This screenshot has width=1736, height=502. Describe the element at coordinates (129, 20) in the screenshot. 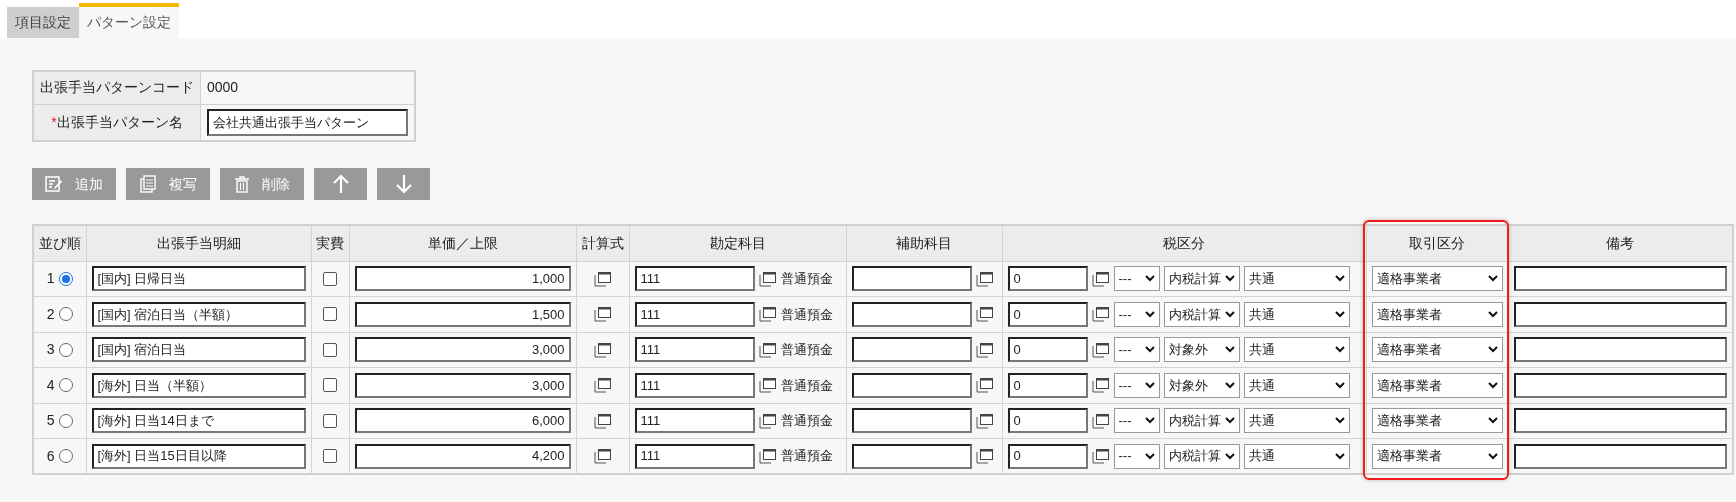

I see `tab: パターン設定` at that location.